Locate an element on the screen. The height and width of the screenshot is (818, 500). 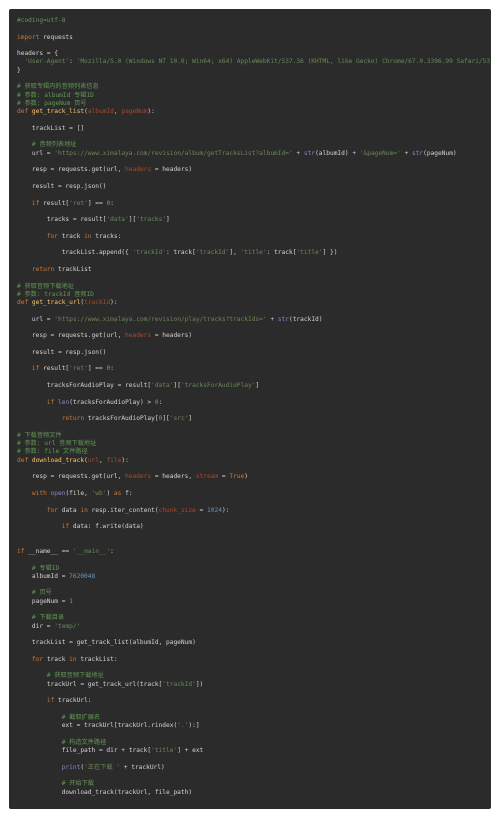
code-line: } is located at coordinates (254, 71).